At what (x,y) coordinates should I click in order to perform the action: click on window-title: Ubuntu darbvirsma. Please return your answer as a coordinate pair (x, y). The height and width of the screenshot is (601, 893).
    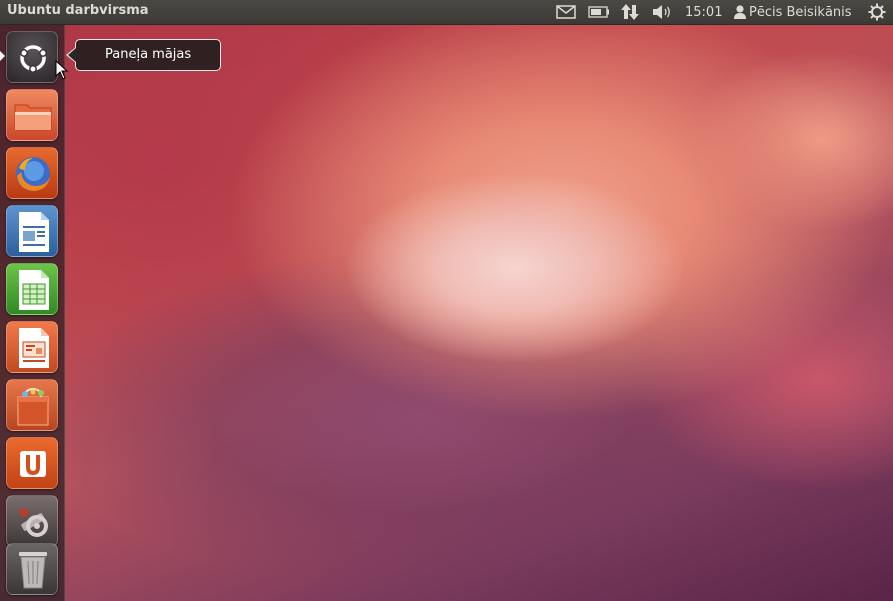
    Looking at the image, I should click on (78, 10).